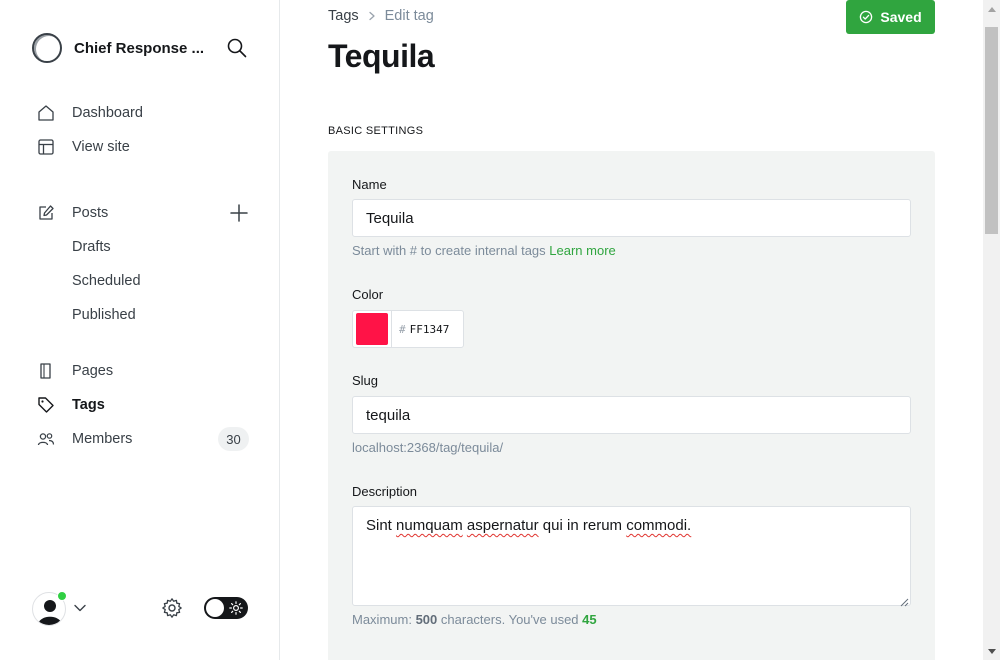 The height and width of the screenshot is (660, 1000). What do you see at coordinates (435, 329) in the screenshot?
I see `color-hex-input` at bounding box center [435, 329].